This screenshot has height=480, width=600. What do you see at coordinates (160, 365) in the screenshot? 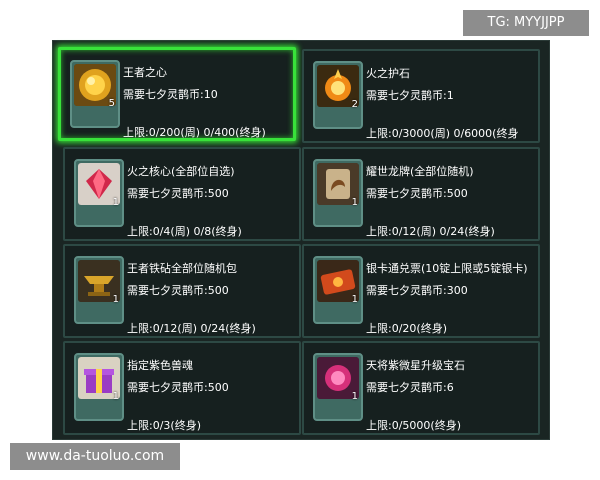
I see `item-name: 指定紫色兽魂` at bounding box center [160, 365].